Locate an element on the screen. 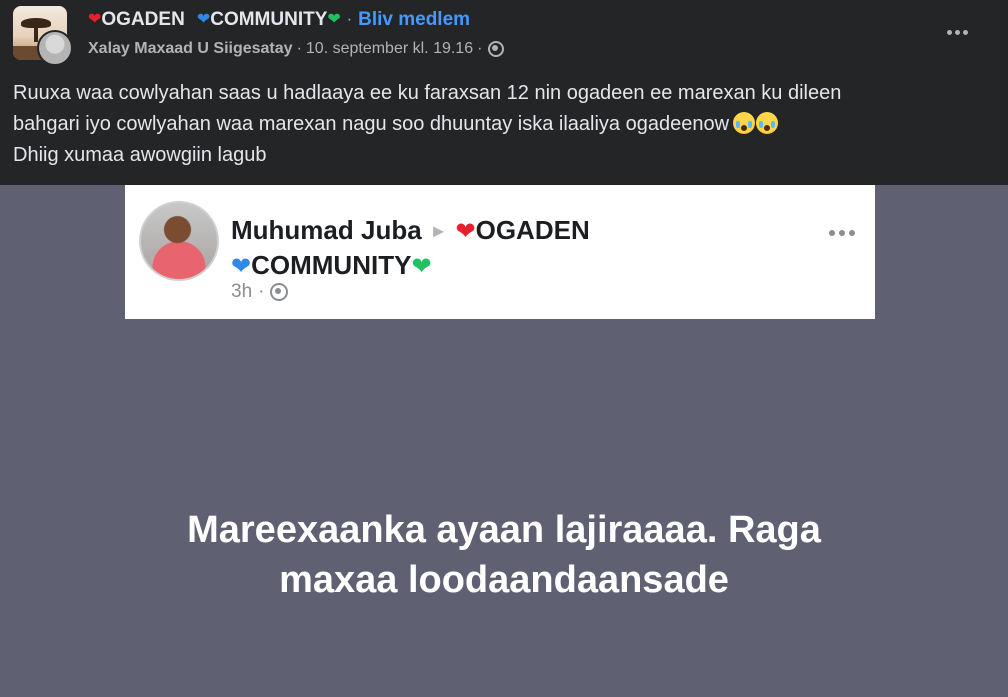  embedded-group-part1: OGADEN is located at coordinates (532, 230).